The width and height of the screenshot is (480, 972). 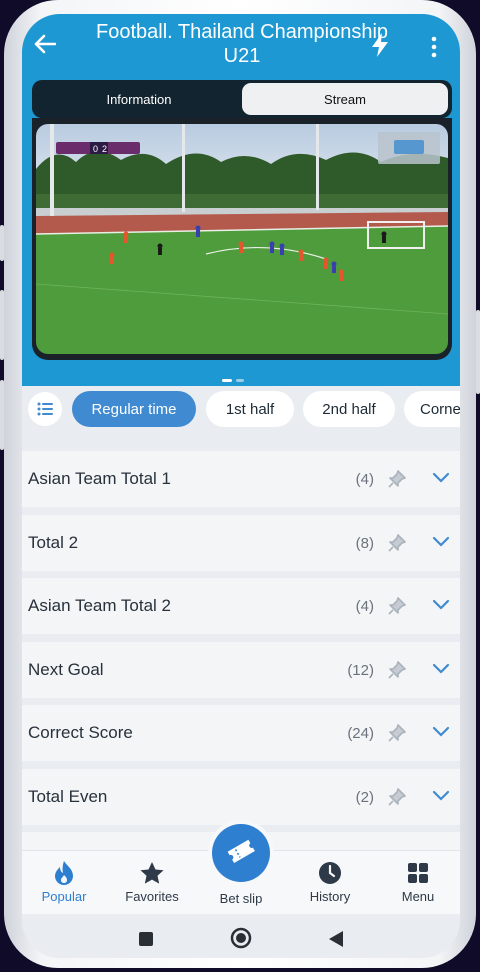 I want to click on nav-menu-label: Menu, so click(x=418, y=896).